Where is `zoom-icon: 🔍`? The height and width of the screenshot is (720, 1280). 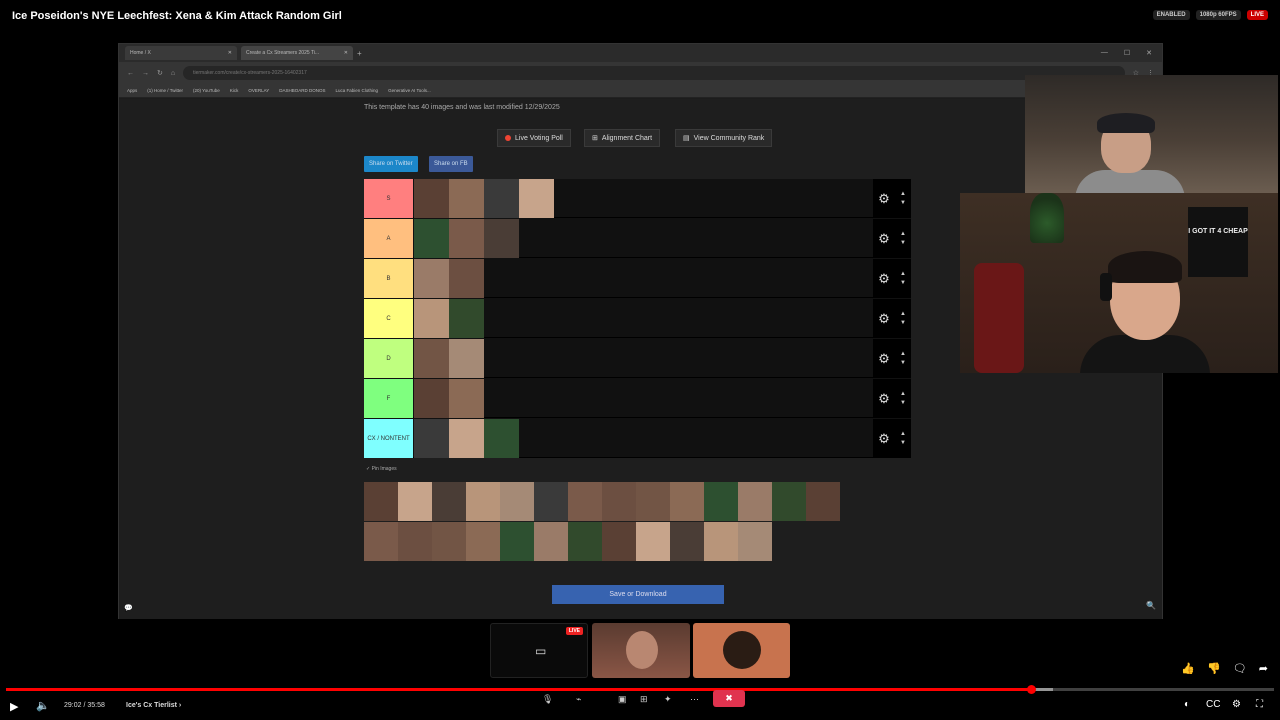 zoom-icon: 🔍 is located at coordinates (1151, 605).